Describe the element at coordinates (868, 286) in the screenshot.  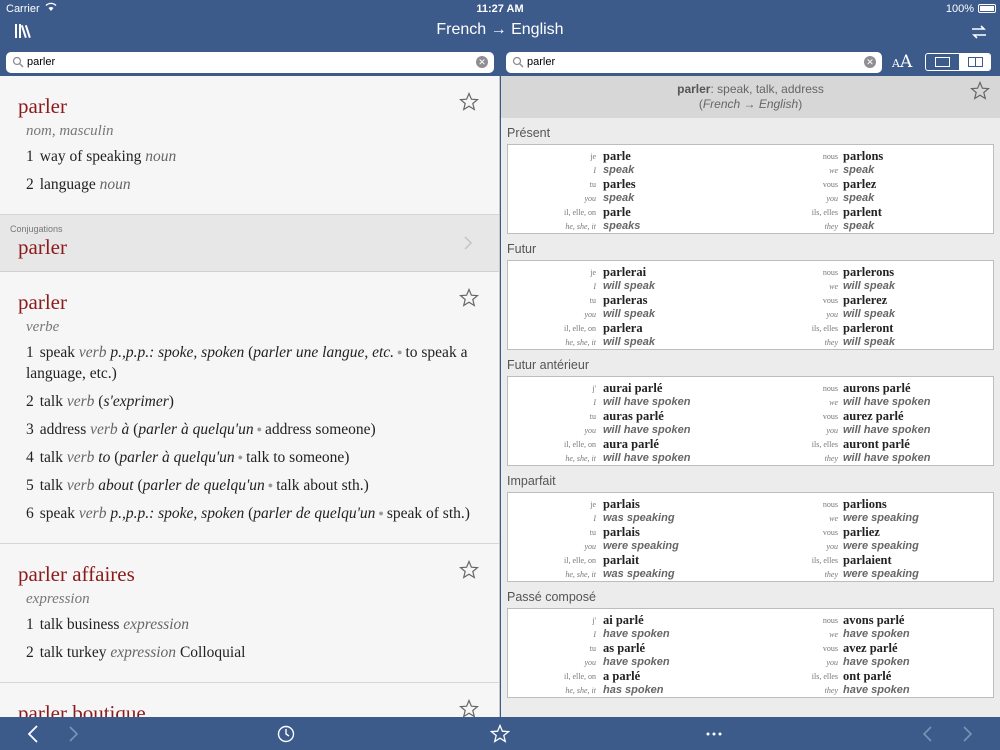
I see `translation-row: we will speak` at that location.